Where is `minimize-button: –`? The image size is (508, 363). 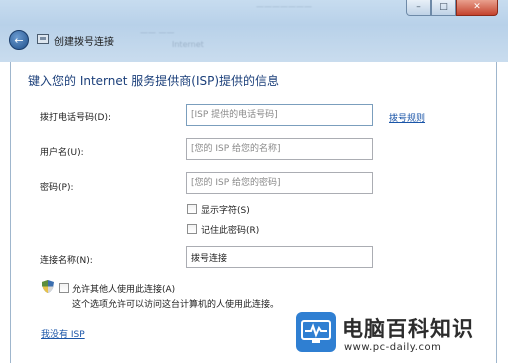 minimize-button: – is located at coordinates (418, 8).